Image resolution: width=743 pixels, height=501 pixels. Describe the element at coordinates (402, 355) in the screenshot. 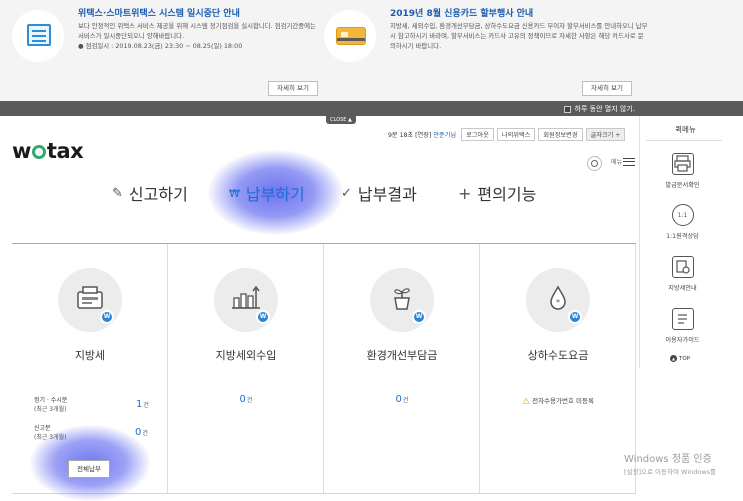

I see `card-title: 환경개선부담금` at that location.